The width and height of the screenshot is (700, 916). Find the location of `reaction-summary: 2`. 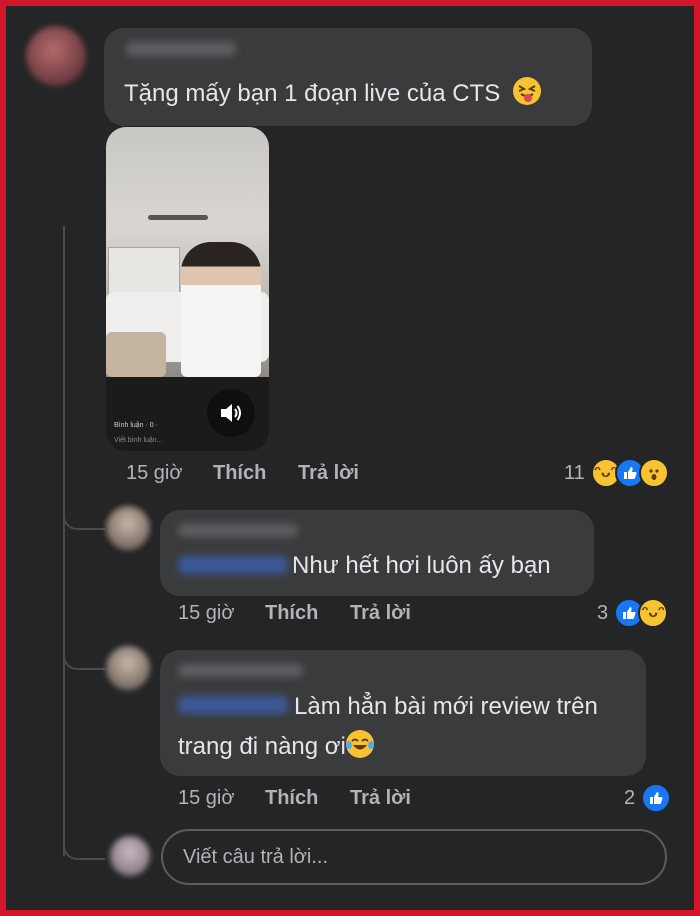

reaction-summary: 2 is located at coordinates (648, 798).